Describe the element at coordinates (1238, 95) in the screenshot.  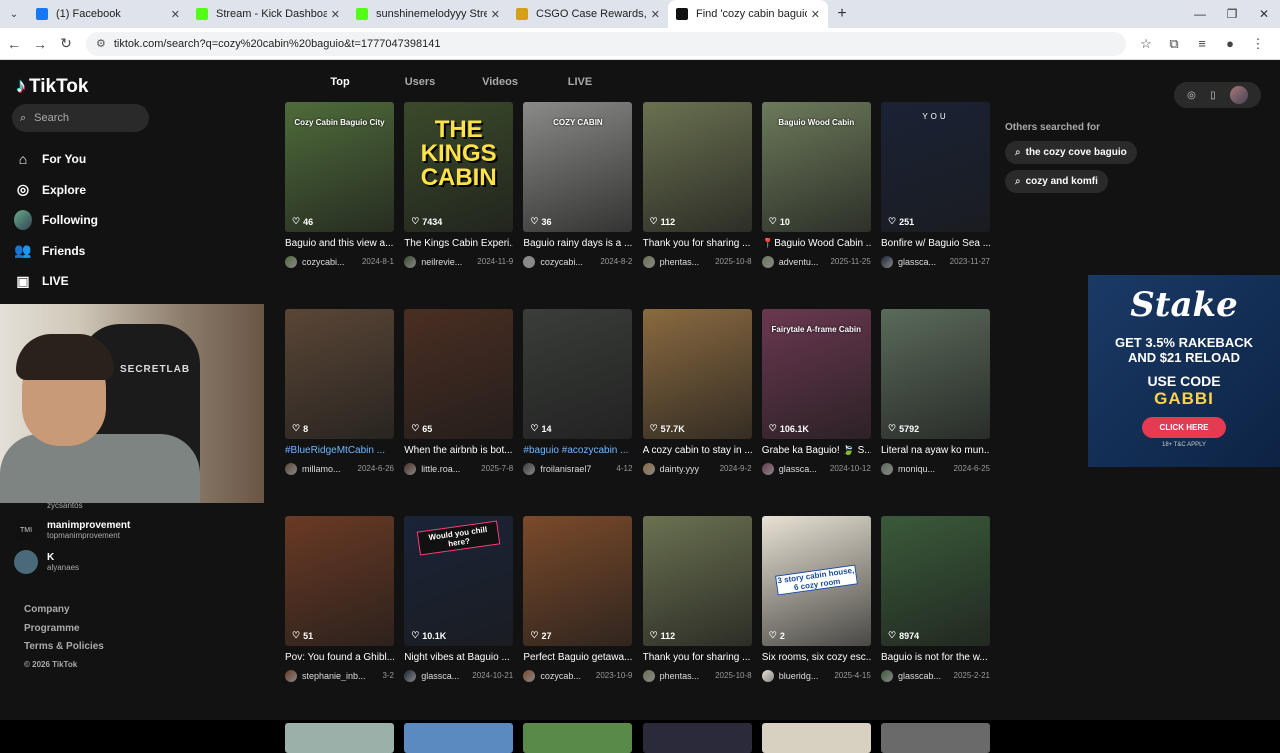
I see `user-avatar` at that location.